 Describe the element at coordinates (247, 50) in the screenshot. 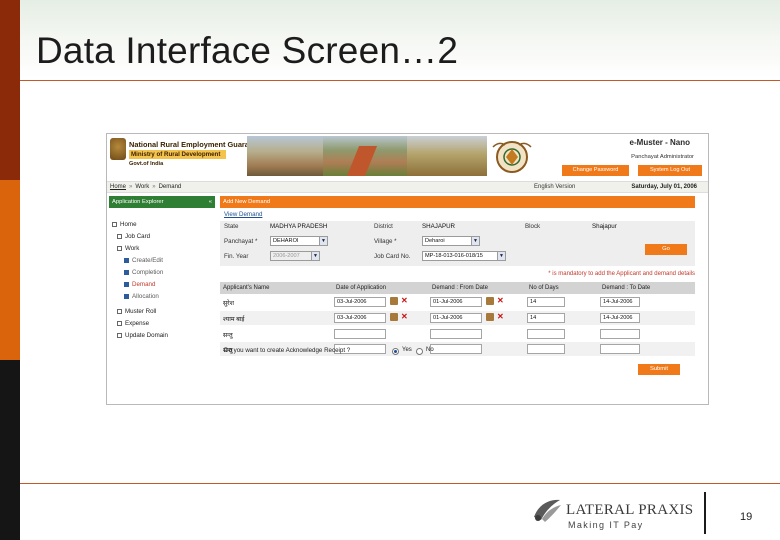

I see `slide-title: Data Interface Screen…2` at that location.